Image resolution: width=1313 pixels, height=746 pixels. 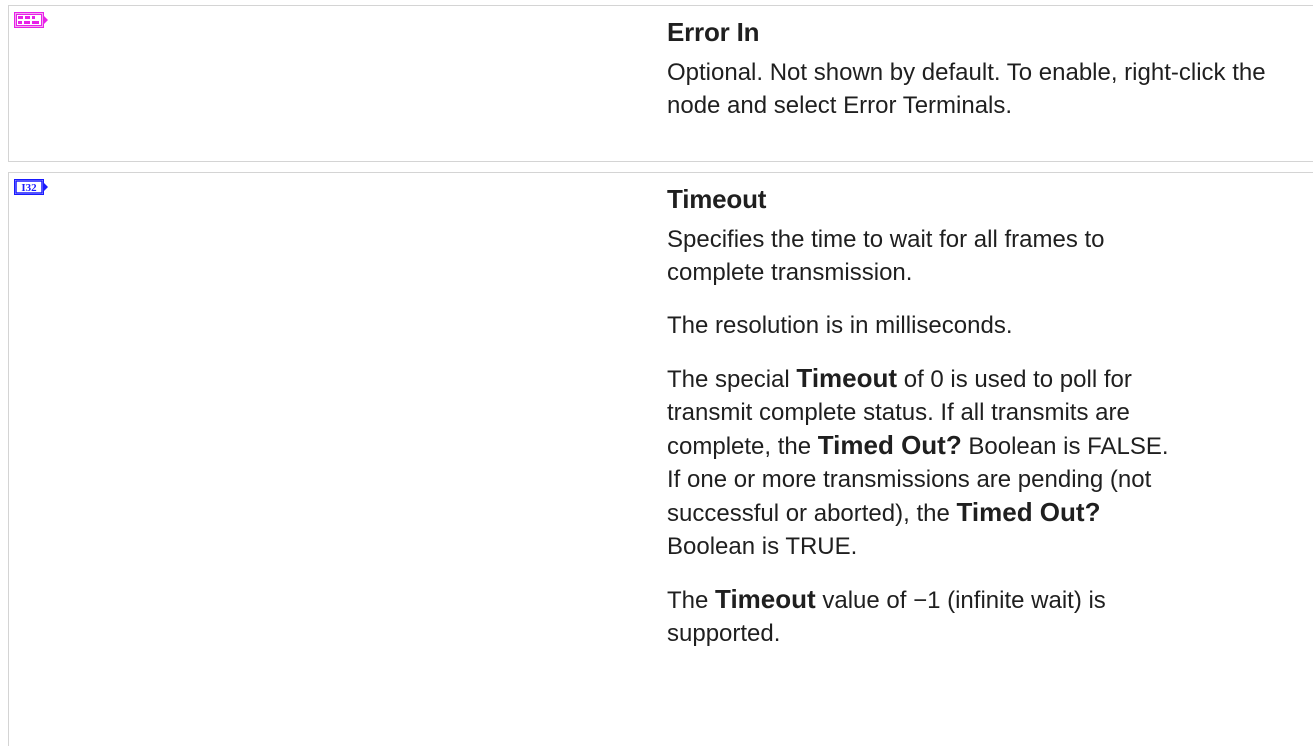 I want to click on i32-terminal-icon: I32, so click(x=31, y=187).